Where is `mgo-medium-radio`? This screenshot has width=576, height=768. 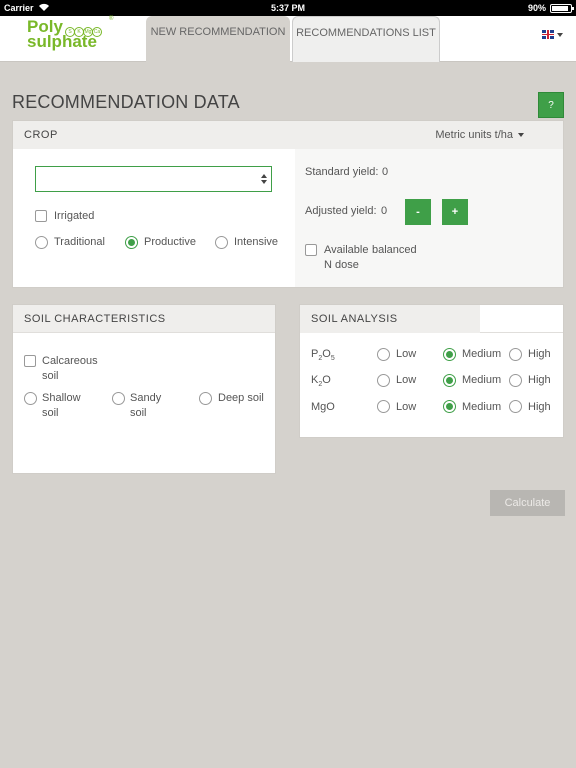 mgo-medium-radio is located at coordinates (449, 406).